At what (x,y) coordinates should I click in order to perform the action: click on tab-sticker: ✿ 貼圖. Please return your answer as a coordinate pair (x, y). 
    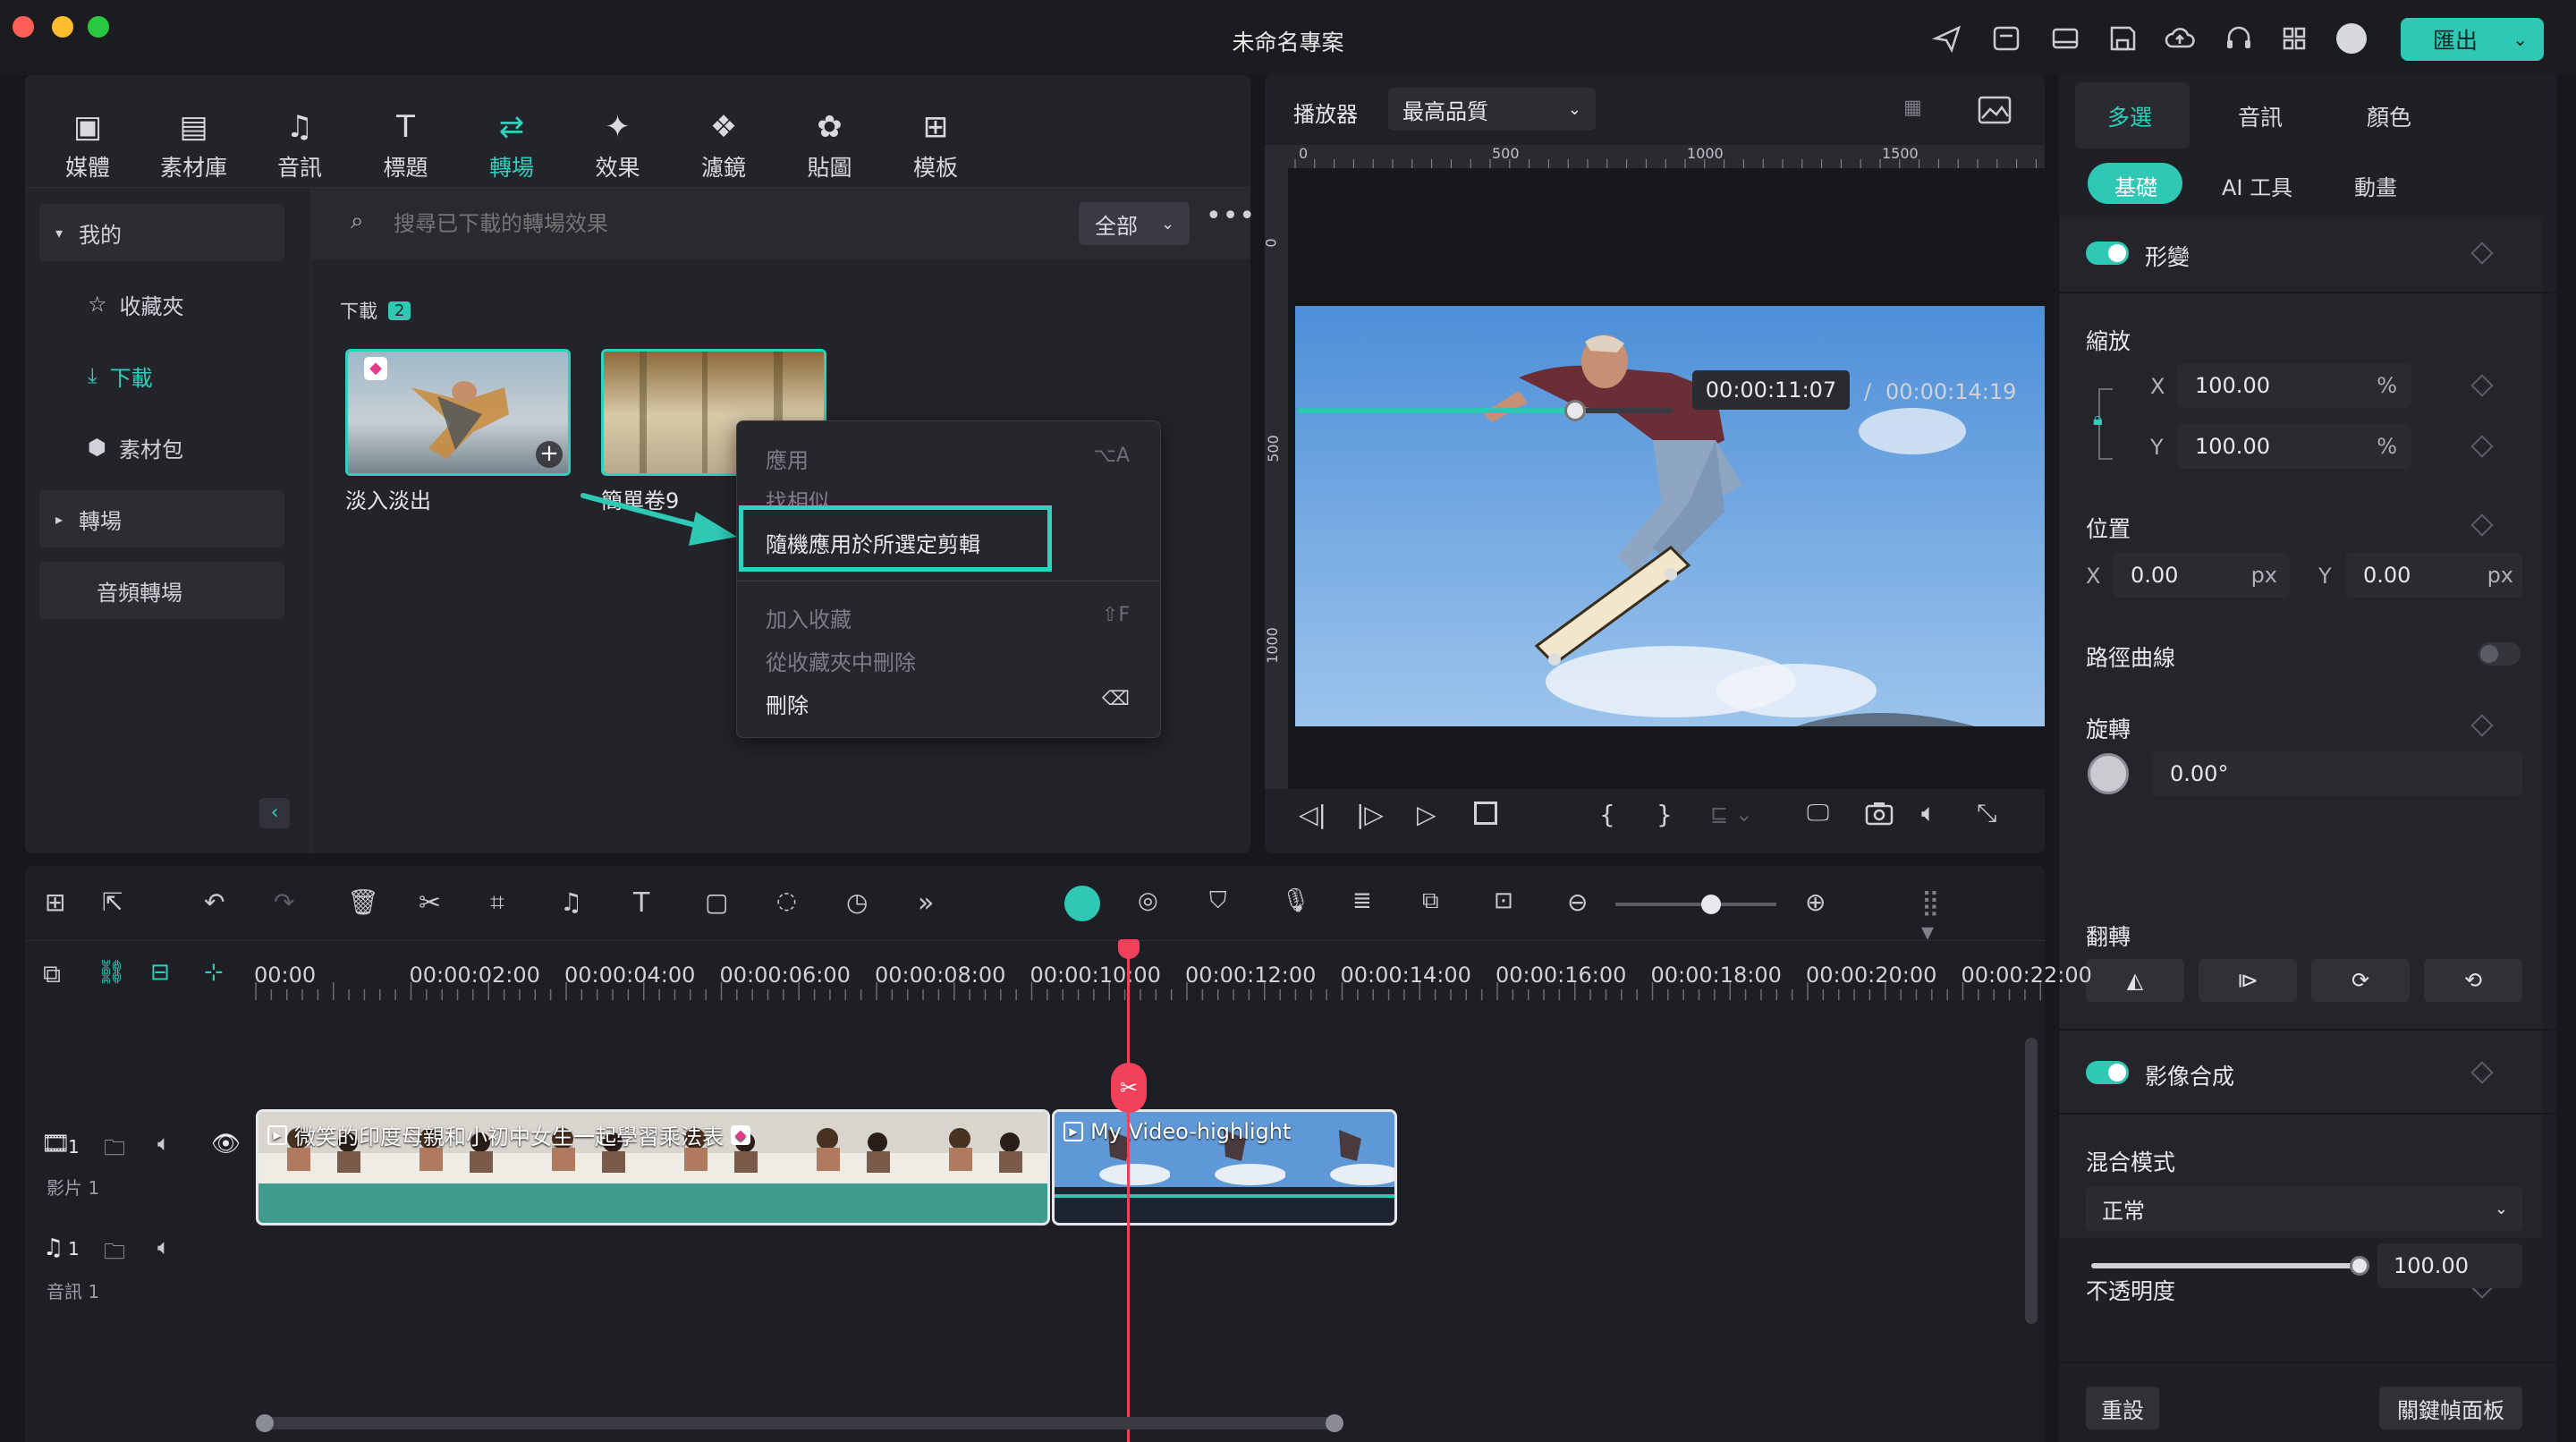
    Looking at the image, I should click on (830, 144).